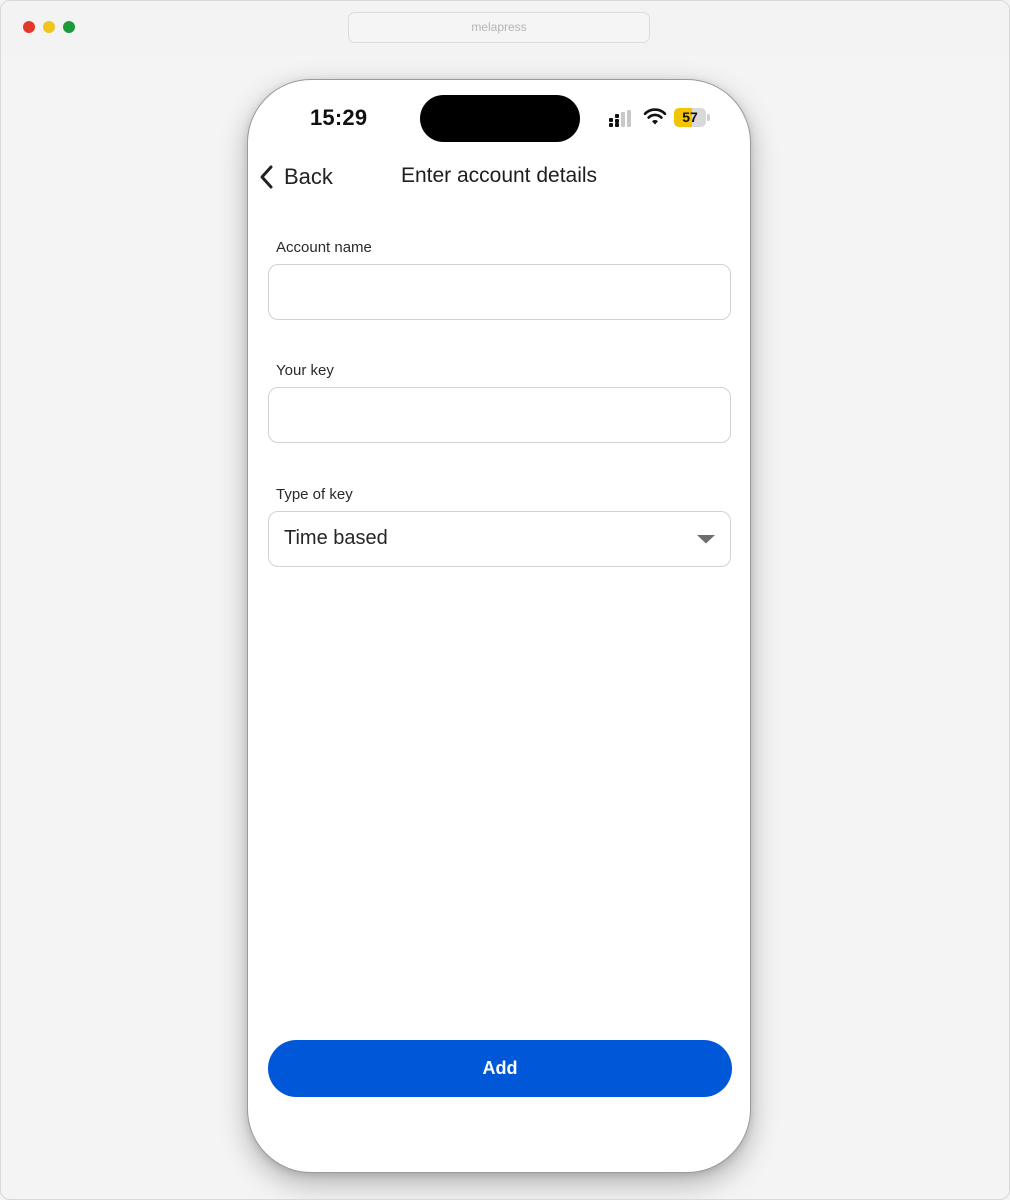 The height and width of the screenshot is (1200, 1010). I want to click on dynamic-island, so click(500, 118).